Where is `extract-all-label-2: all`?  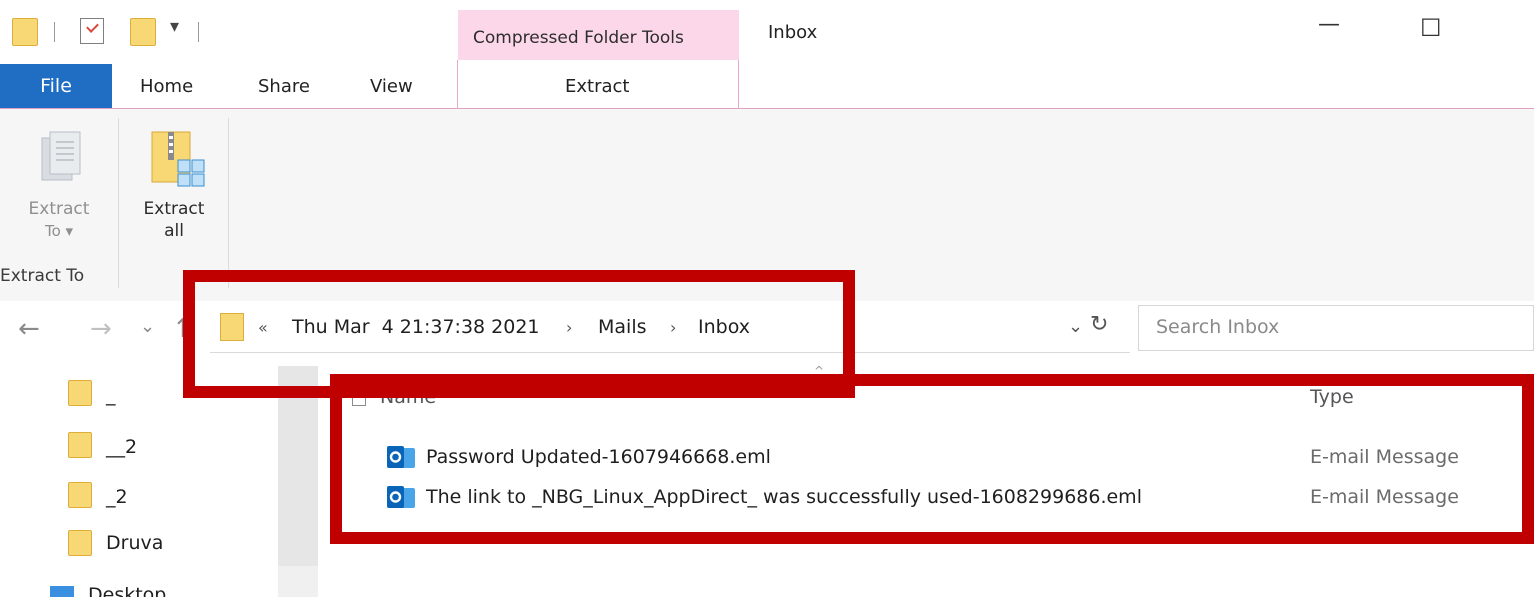
extract-all-label-2: all is located at coordinates (174, 231).